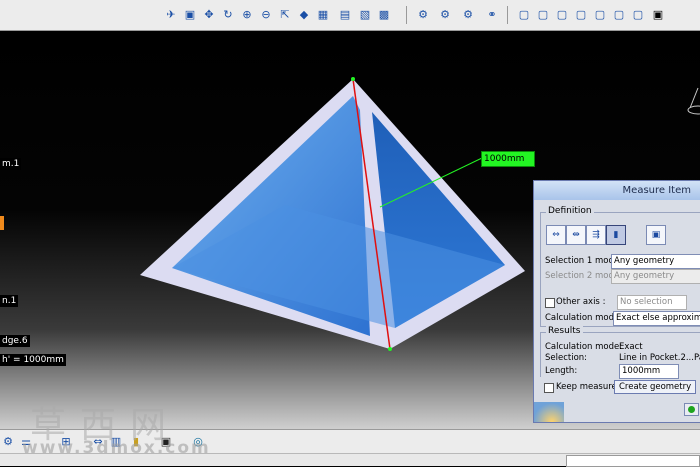 This screenshot has width=700, height=467. What do you see at coordinates (581, 15) in the screenshot?
I see `hole-icon: ▢` at bounding box center [581, 15].